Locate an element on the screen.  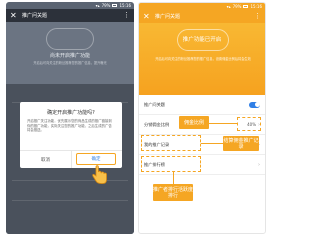
status-hero: 推广功能已开启 开启后可向关注的粉丝推荐您的推广信息，设置佣金比例后将会生效 is located at coordinates (202, 59).